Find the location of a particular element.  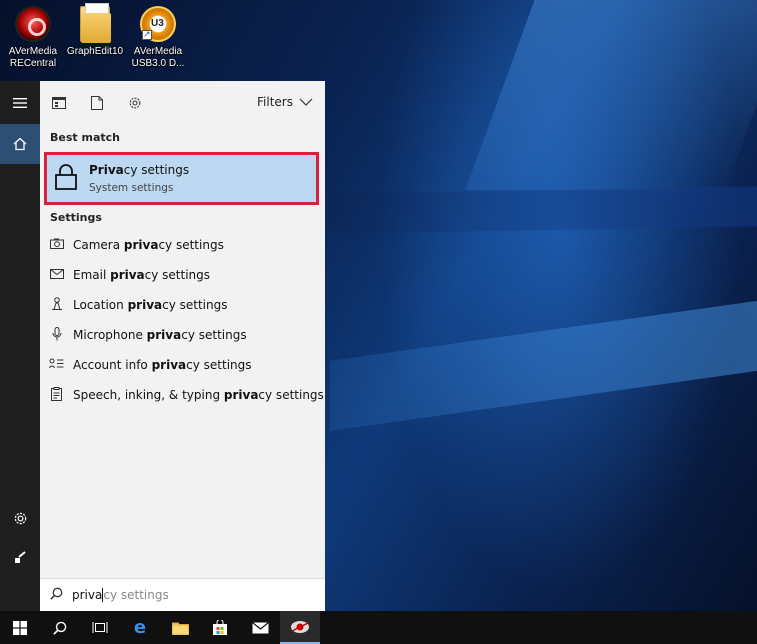

home-icon is located at coordinates (20, 144).